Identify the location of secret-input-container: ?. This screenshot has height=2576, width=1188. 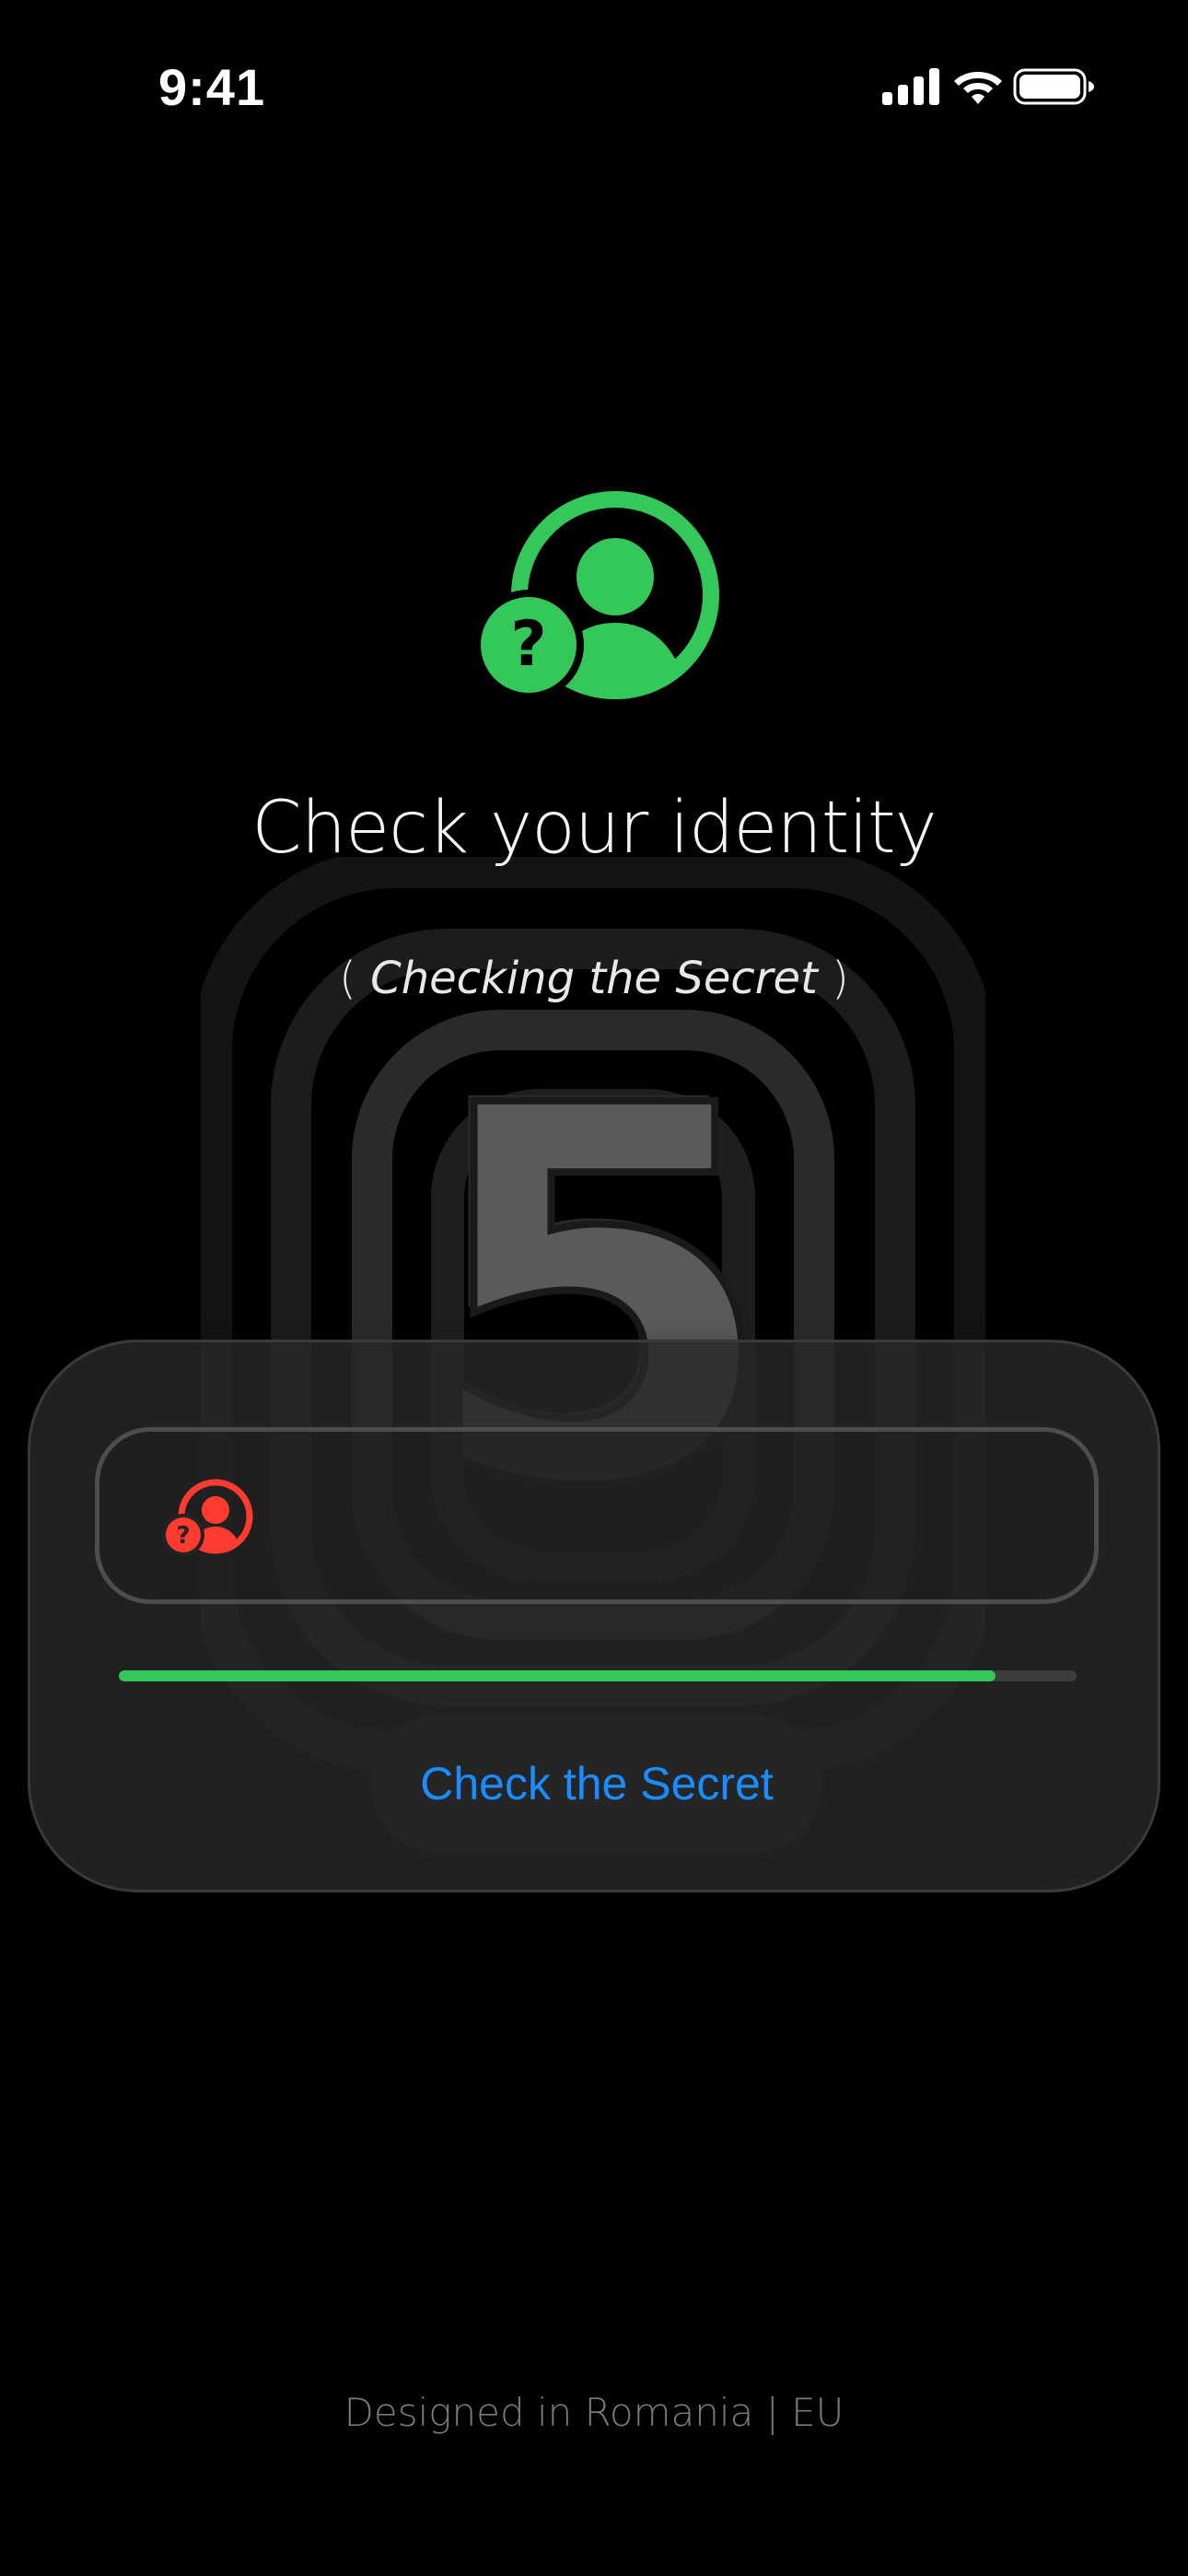
(597, 1515).